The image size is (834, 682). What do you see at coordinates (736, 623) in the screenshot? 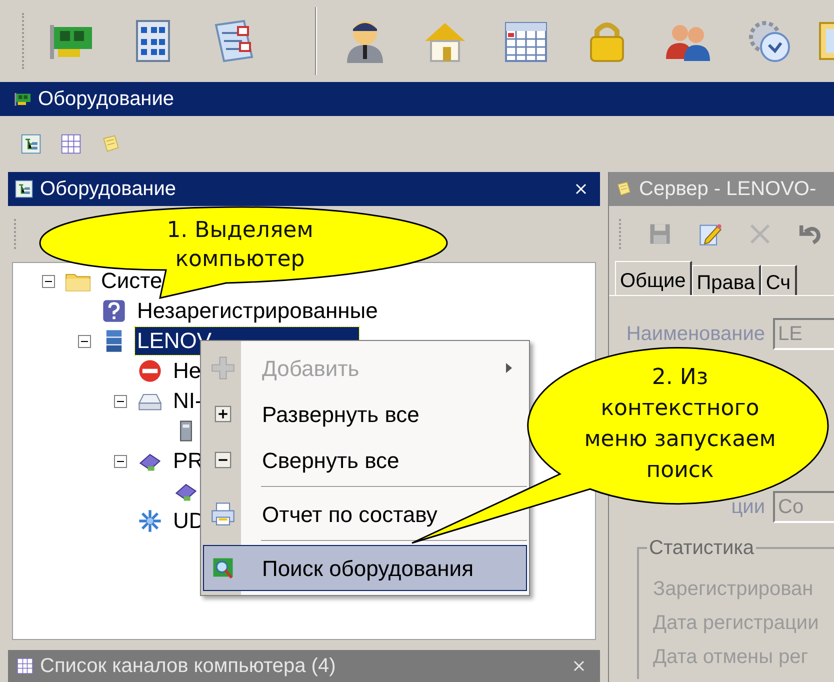
I see `field-label: Дата регистрации` at bounding box center [736, 623].